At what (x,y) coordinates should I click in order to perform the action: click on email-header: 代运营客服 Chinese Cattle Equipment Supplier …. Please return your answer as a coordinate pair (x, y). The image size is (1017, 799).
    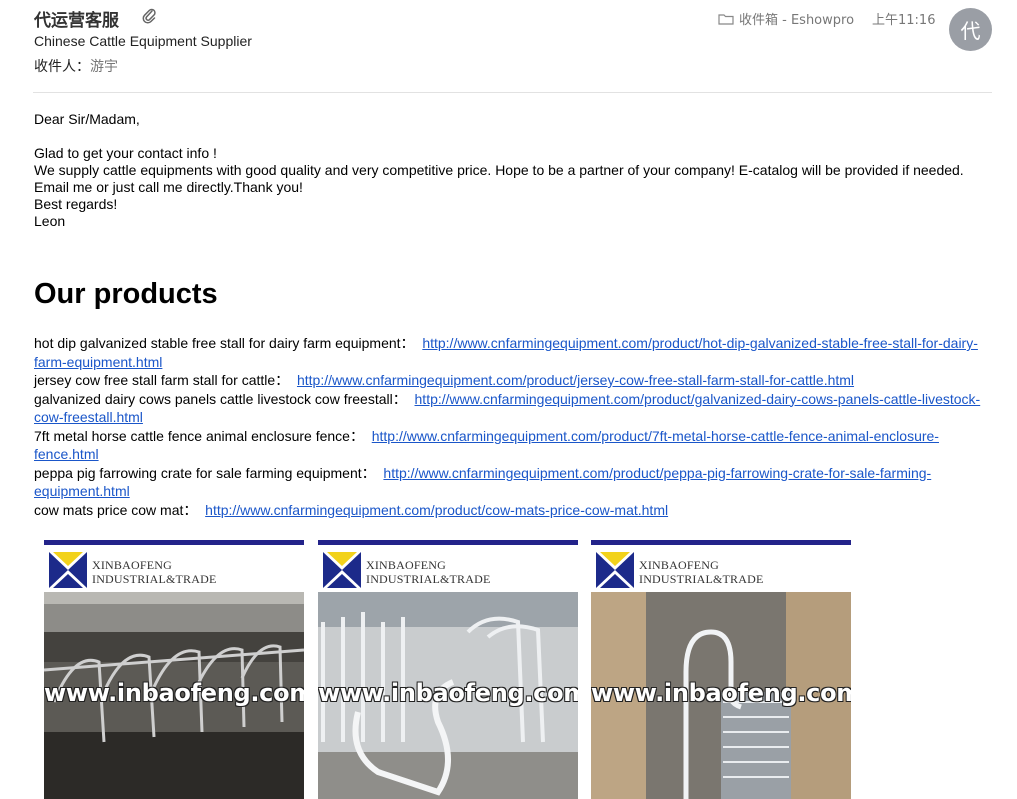
    Looking at the image, I should click on (508, 46).